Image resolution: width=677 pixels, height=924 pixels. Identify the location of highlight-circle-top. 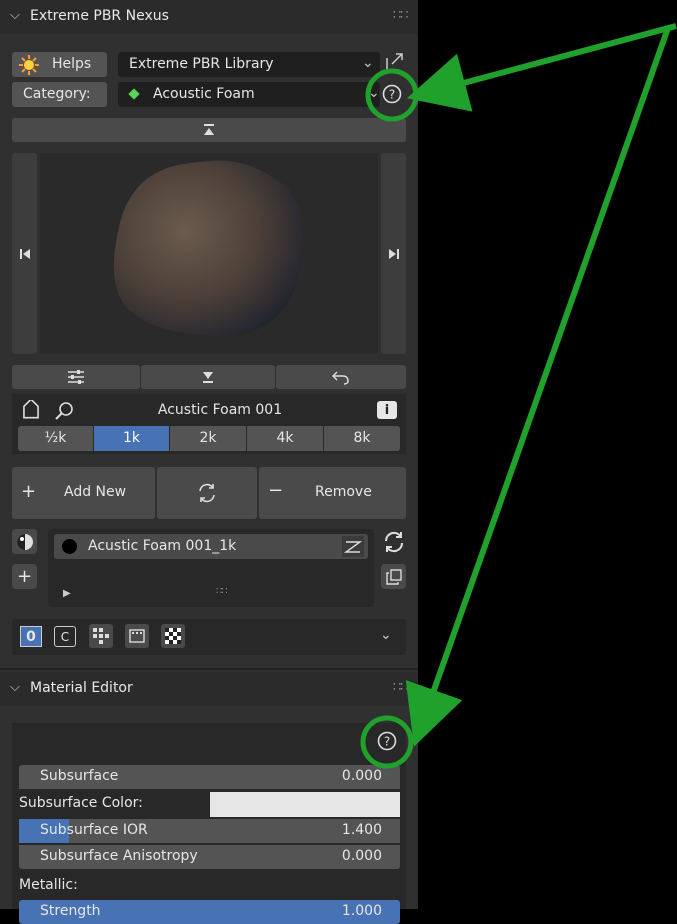
(392, 95).